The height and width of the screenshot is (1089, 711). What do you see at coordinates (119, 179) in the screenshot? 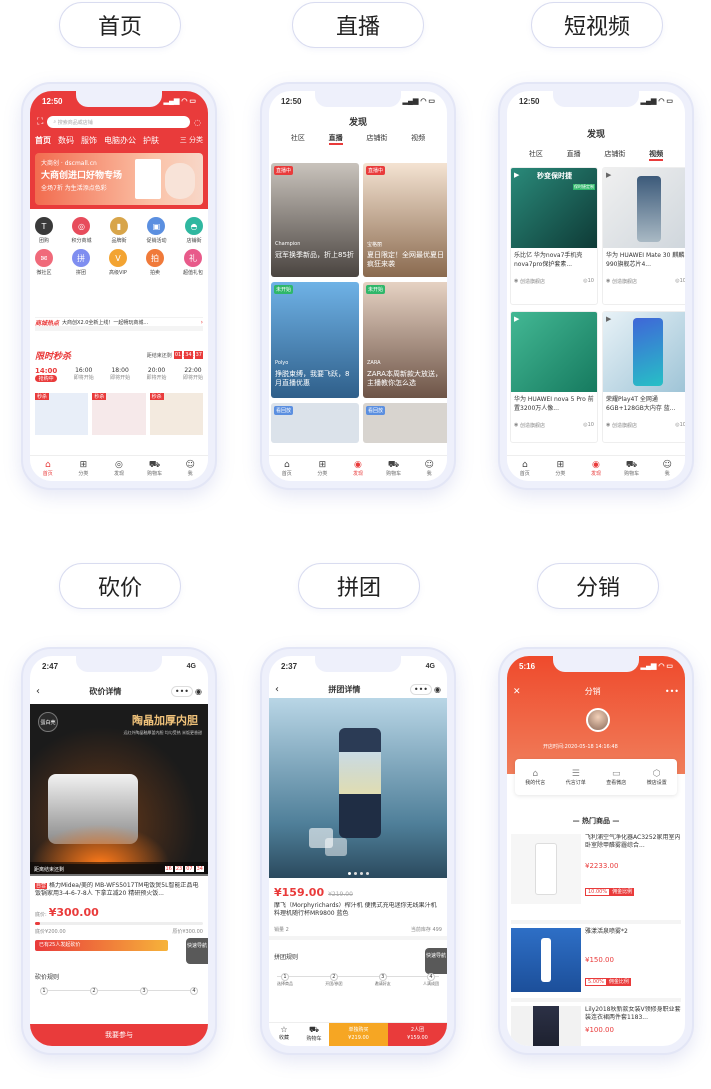
I see `home-banner: 大商创 · dscmall.cn 大商创进口好物专场 全场7折 为生活添点色彩` at bounding box center [119, 179].